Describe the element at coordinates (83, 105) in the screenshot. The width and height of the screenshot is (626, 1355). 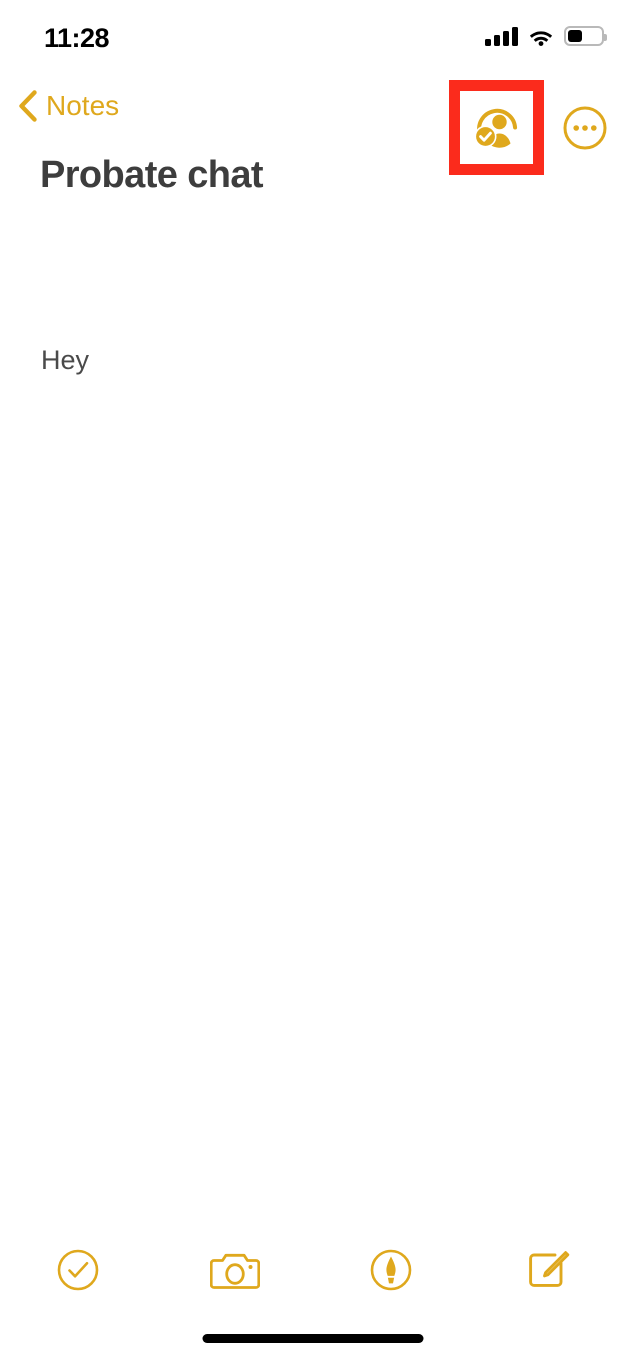
I see `back-button-label: Notes` at that location.